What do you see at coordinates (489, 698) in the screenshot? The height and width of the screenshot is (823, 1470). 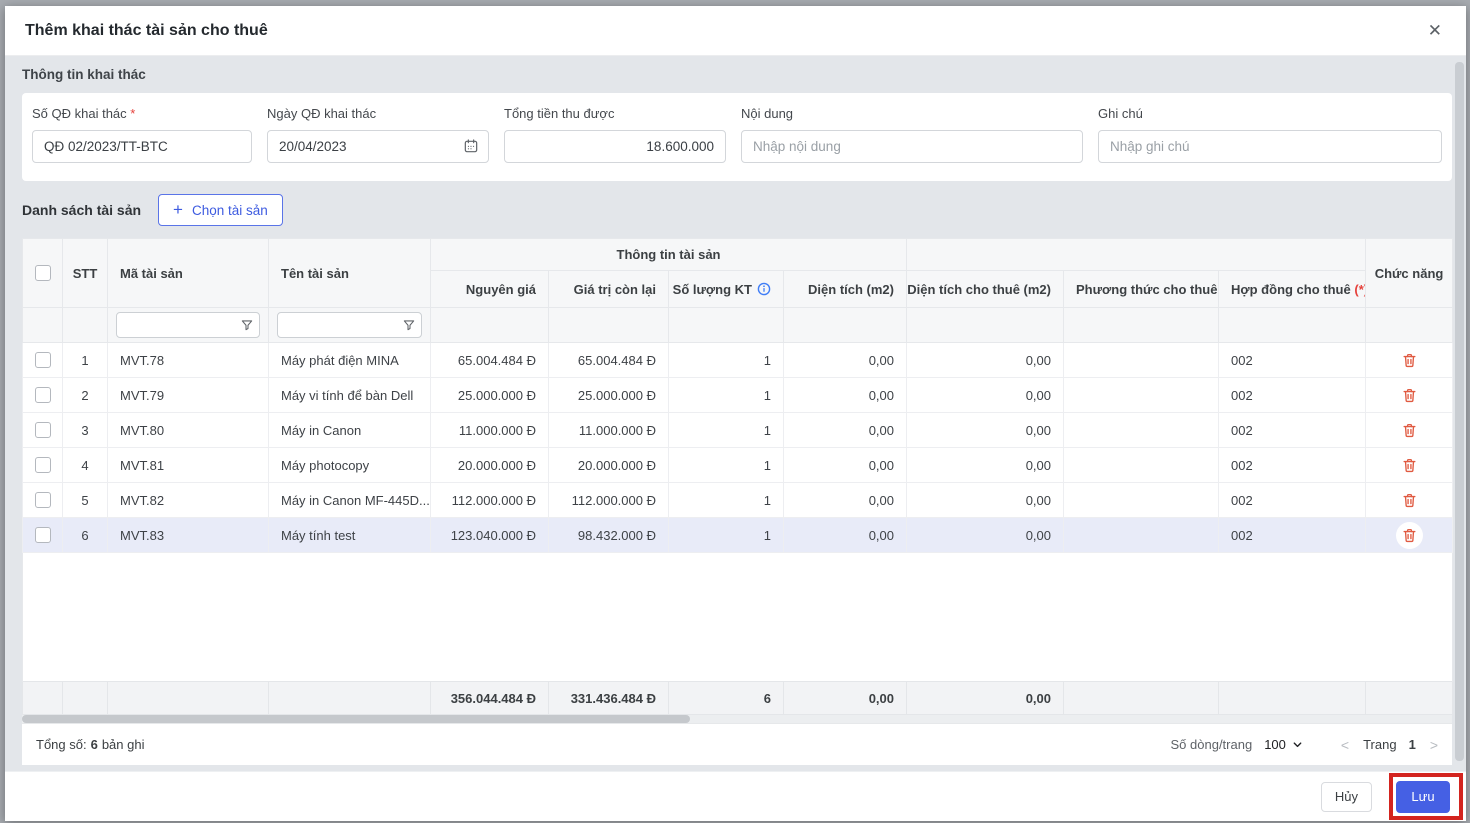 I see `total-original-price: 356.044.484 Đ` at bounding box center [489, 698].